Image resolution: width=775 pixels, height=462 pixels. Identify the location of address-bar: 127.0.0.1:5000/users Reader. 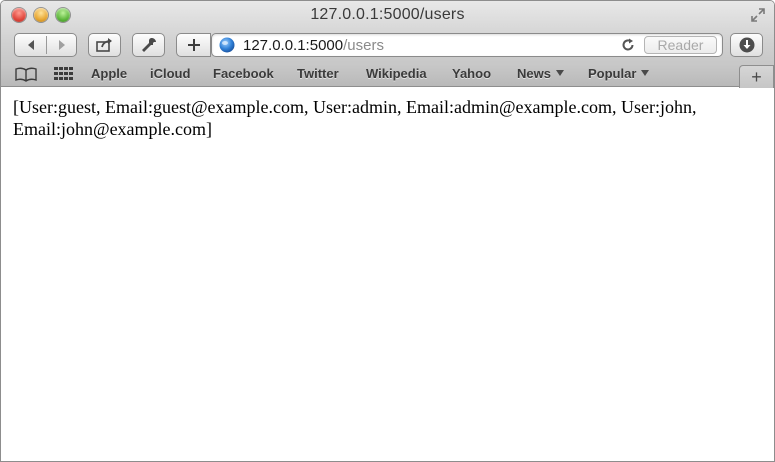
(467, 45).